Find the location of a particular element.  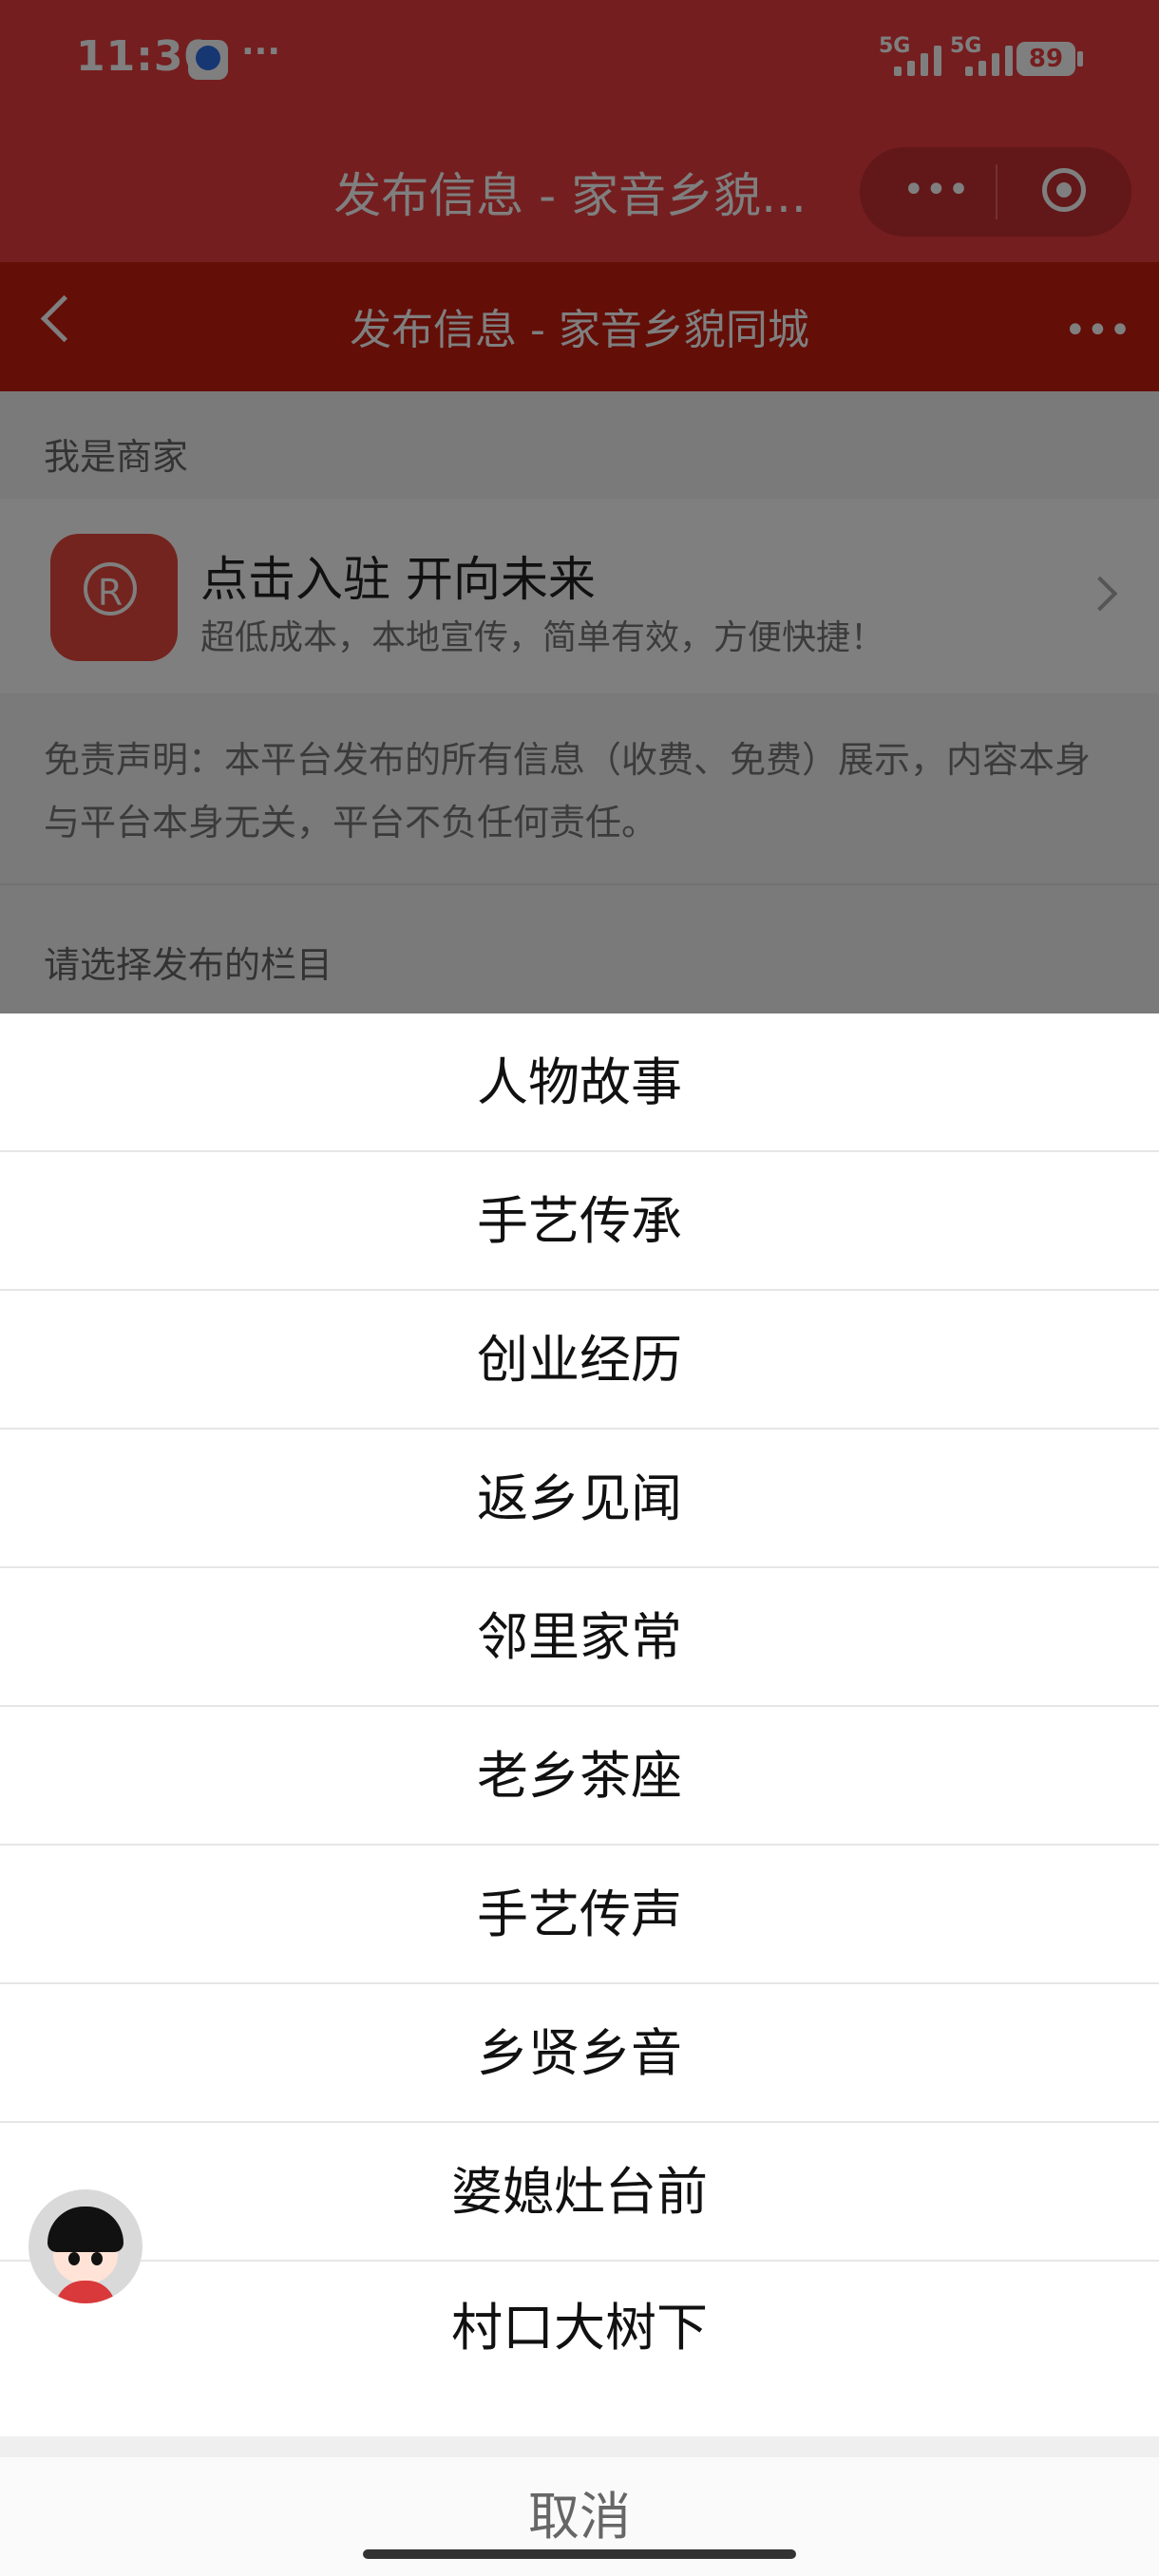

option-laoxiang-chazuo: 老乡茶座 is located at coordinates (579, 1776).